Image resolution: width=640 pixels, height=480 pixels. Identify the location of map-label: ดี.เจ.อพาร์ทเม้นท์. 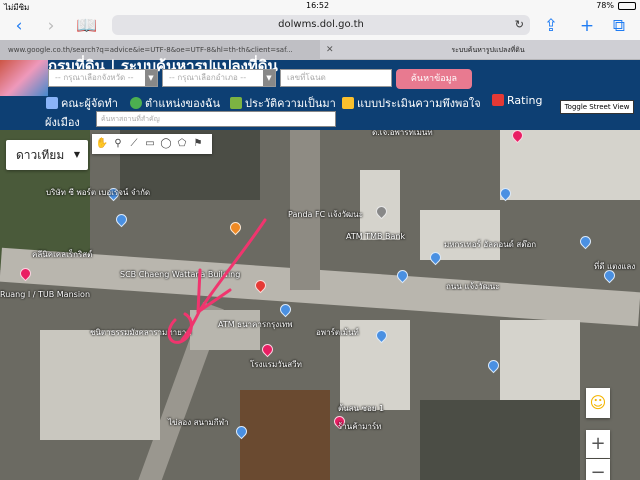
(402, 133).